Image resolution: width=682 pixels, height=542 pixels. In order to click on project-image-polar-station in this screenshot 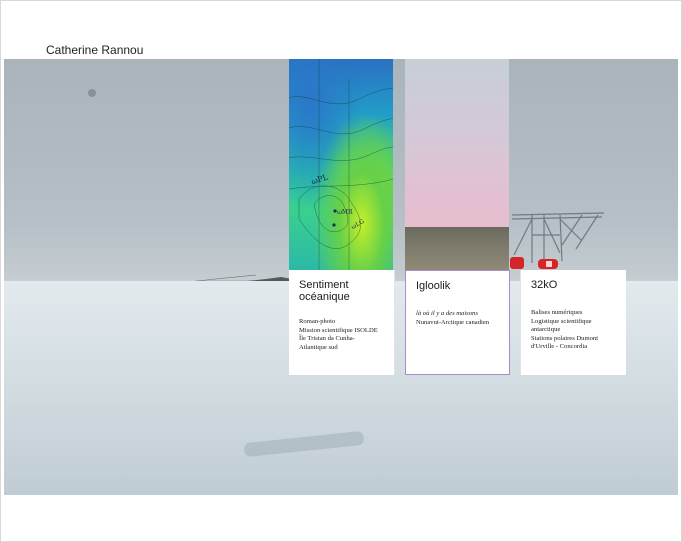, I will do `click(558, 237)`.